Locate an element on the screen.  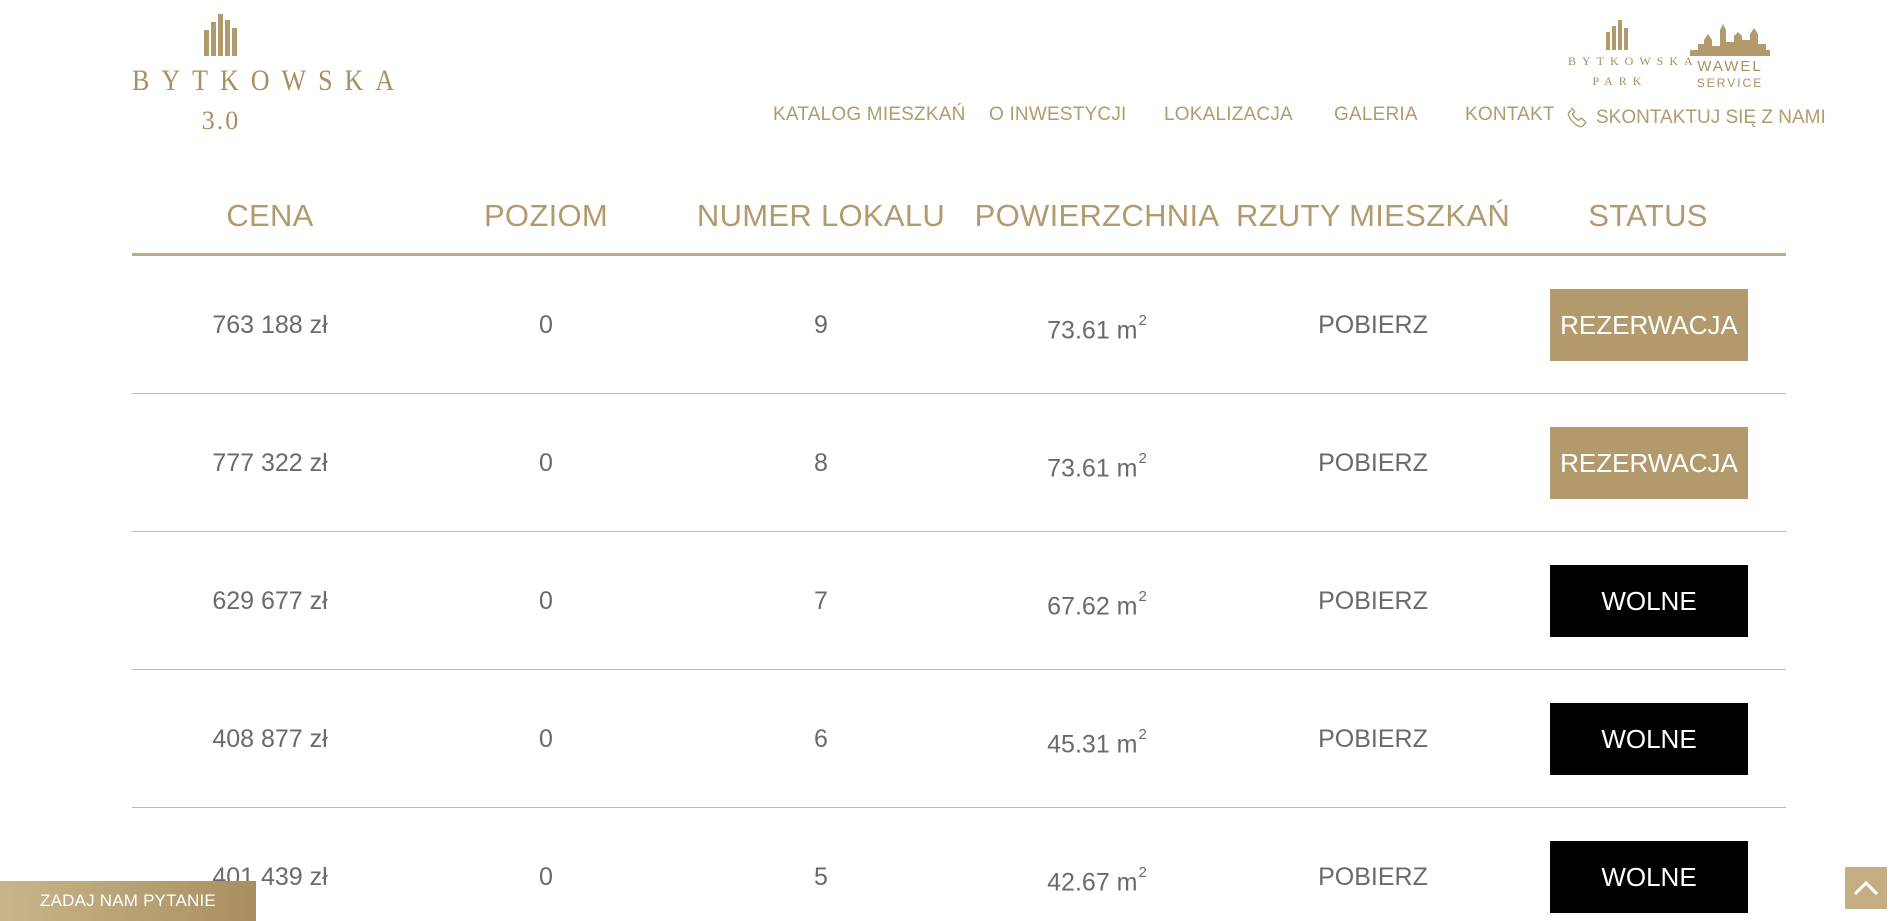
bytkowska-park-logo: BYTKOWSKA PARK is located at coordinates (1633, 56).